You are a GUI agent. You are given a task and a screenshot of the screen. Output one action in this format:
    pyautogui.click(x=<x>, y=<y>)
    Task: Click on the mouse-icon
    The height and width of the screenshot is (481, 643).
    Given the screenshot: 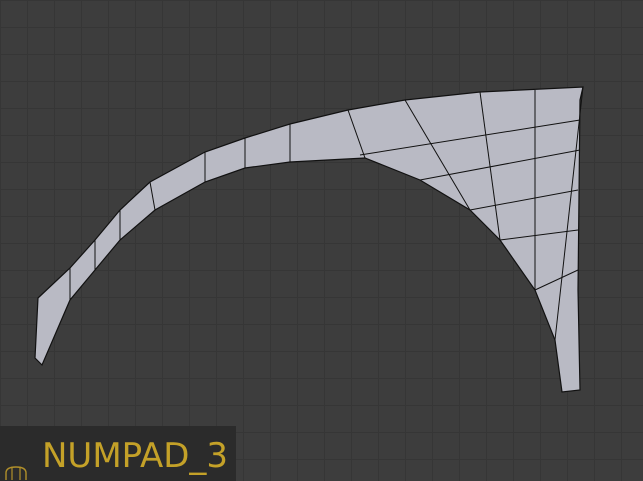 What is the action you would take?
    pyautogui.click(x=16, y=473)
    